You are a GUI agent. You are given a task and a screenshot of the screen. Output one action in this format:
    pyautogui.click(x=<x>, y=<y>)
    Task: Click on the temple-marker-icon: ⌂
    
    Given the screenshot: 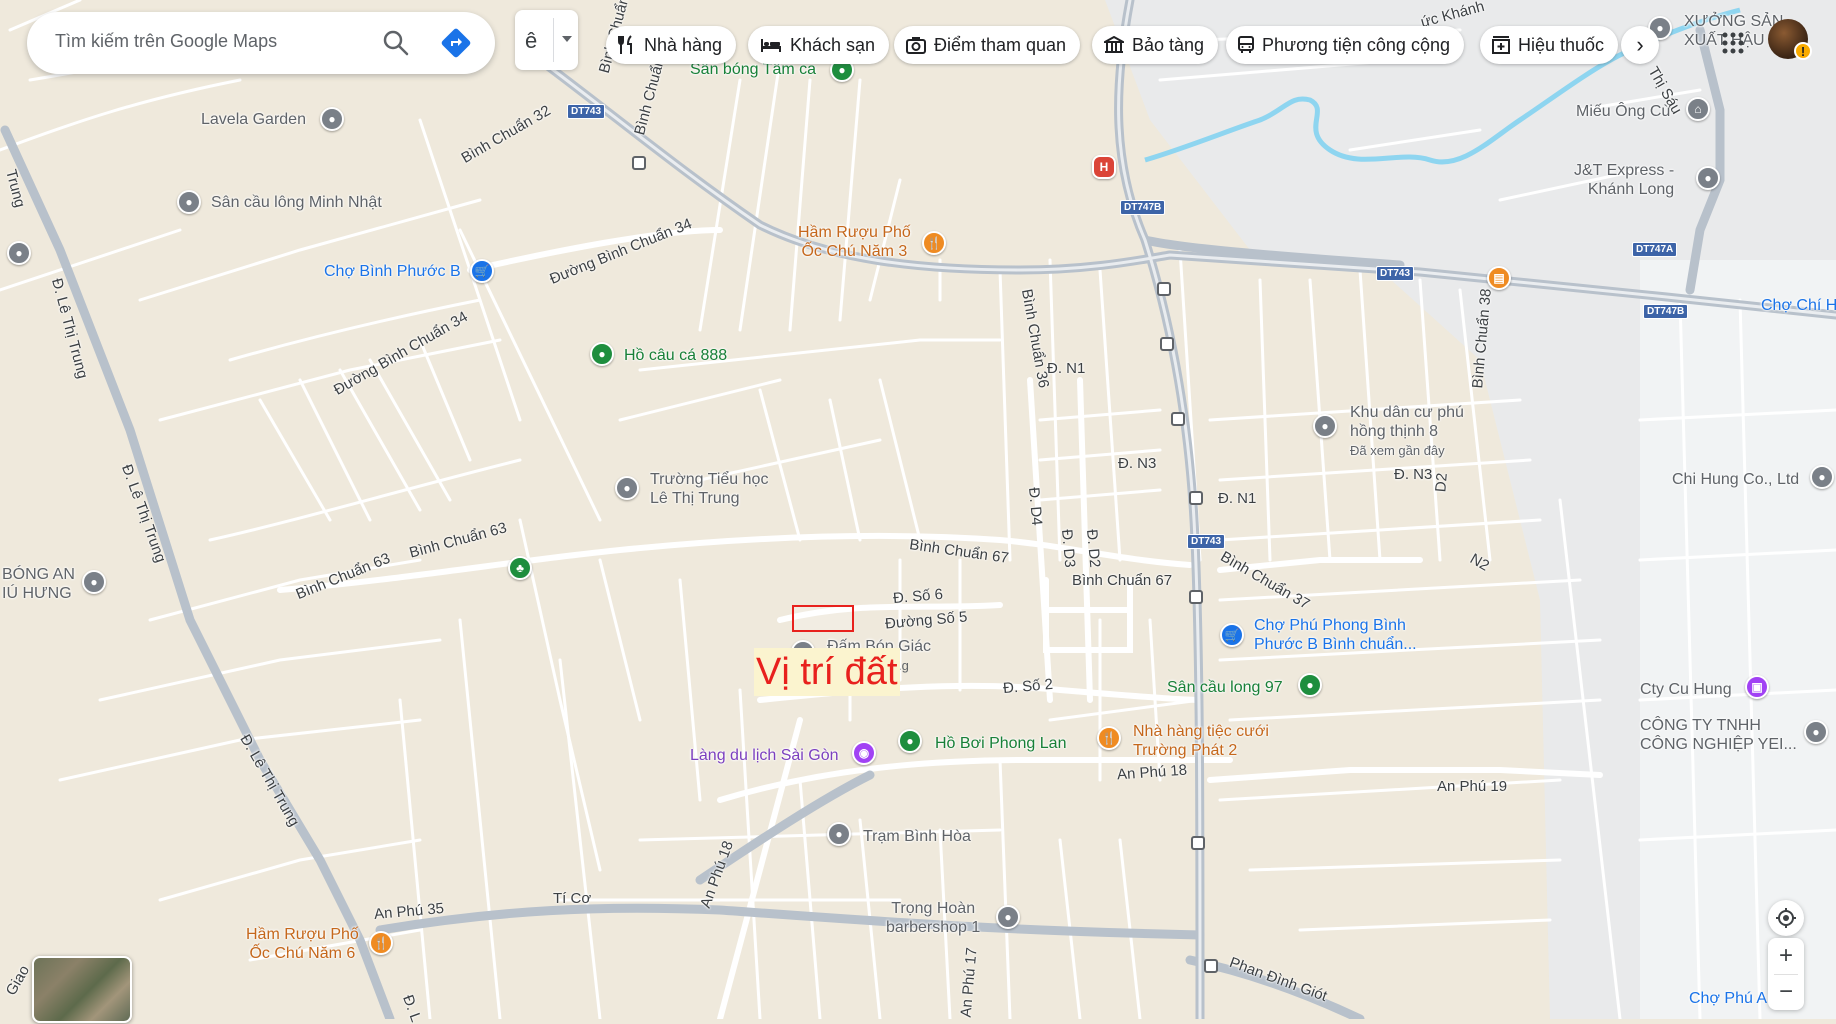 What is the action you would take?
    pyautogui.click(x=1698, y=109)
    